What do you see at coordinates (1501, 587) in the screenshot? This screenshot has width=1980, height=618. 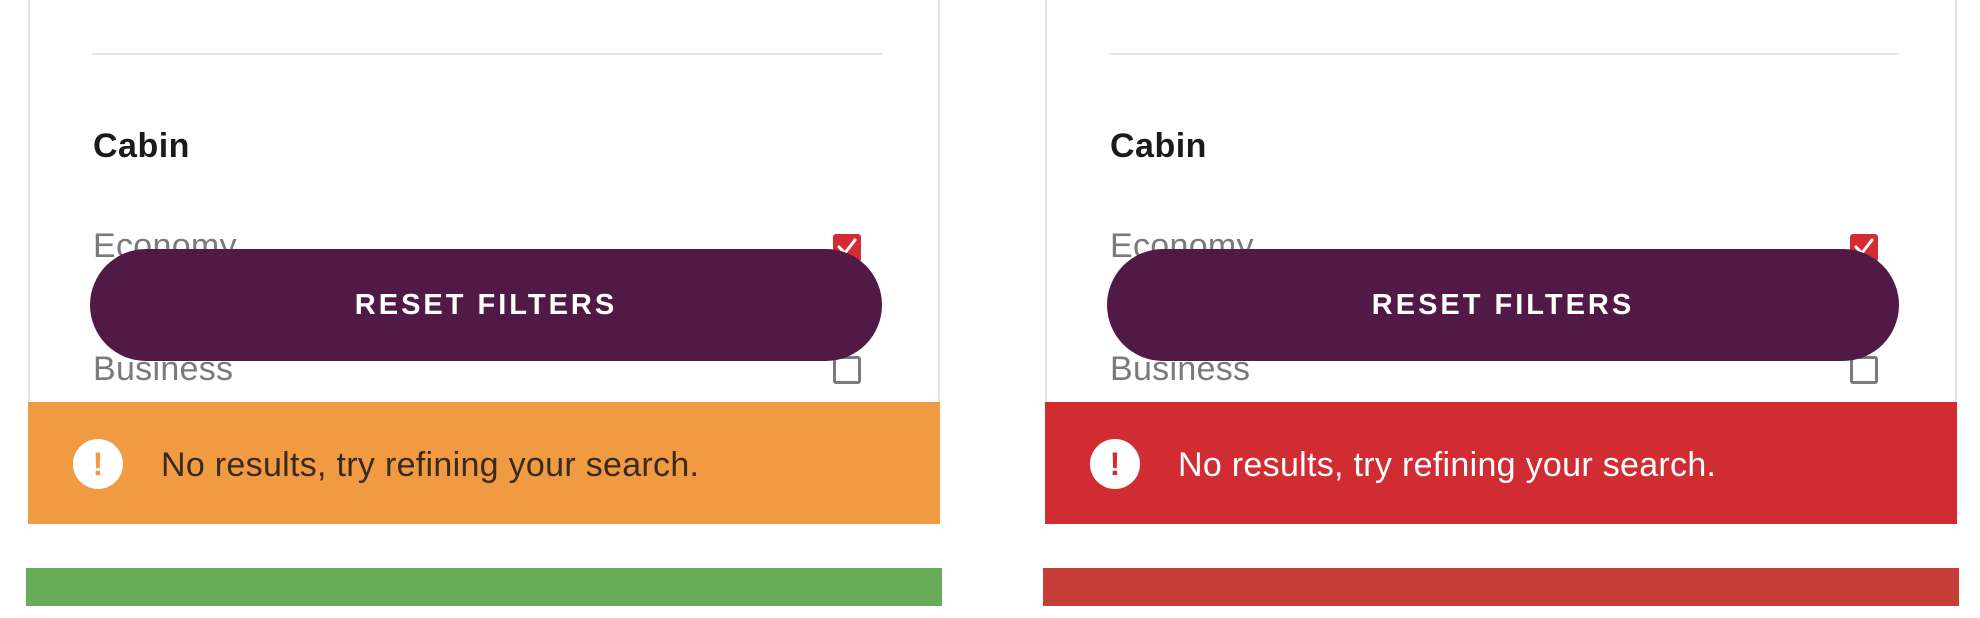 I see `bottom-bar-red` at bounding box center [1501, 587].